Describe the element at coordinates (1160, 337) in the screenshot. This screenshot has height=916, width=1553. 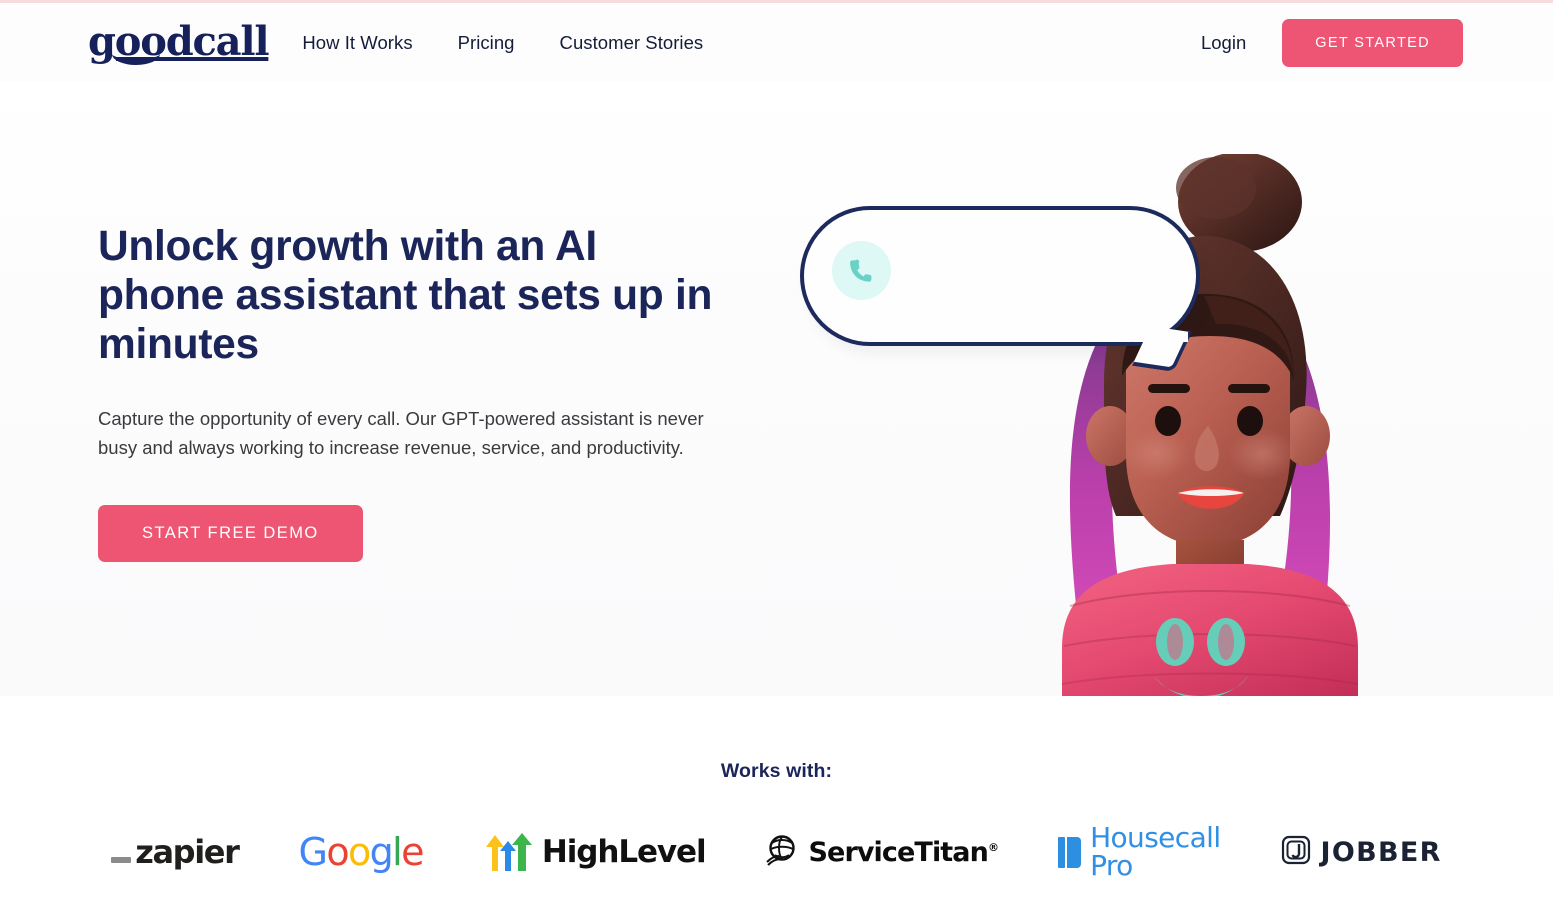
I see `speech-bubble-tail-mask` at that location.